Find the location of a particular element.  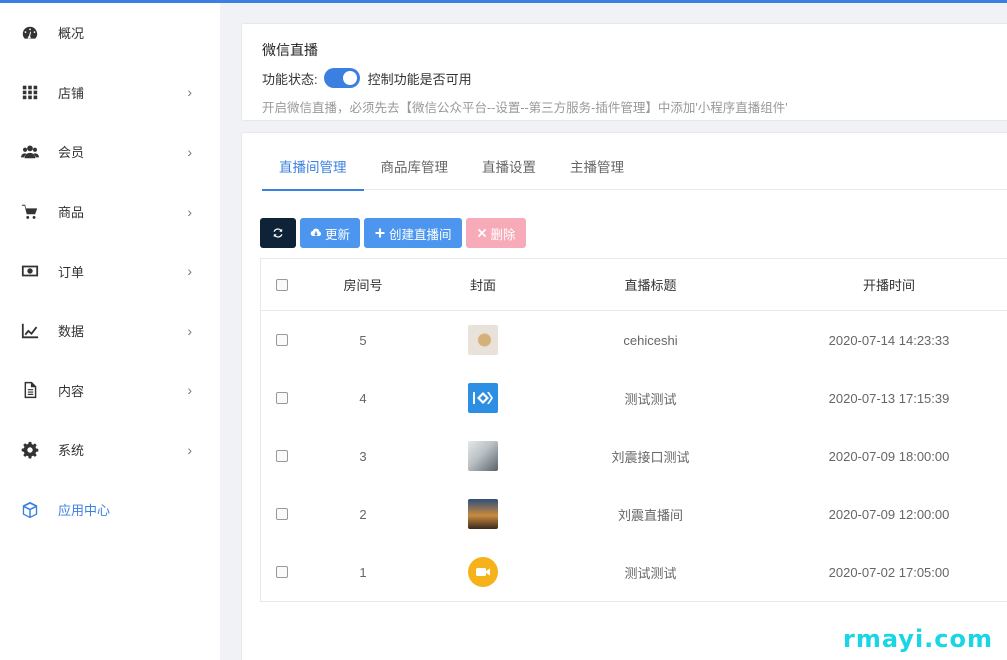

refresh-icon is located at coordinates (278, 233).